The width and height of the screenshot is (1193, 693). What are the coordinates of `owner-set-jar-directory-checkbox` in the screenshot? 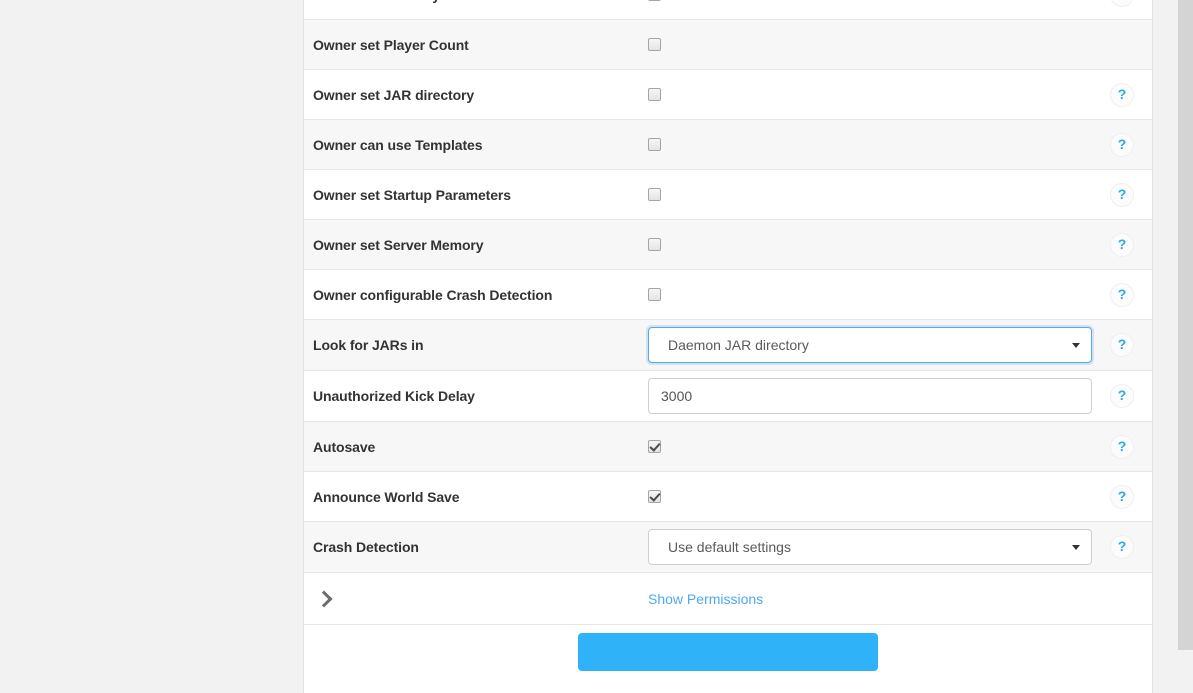 It's located at (654, 94).